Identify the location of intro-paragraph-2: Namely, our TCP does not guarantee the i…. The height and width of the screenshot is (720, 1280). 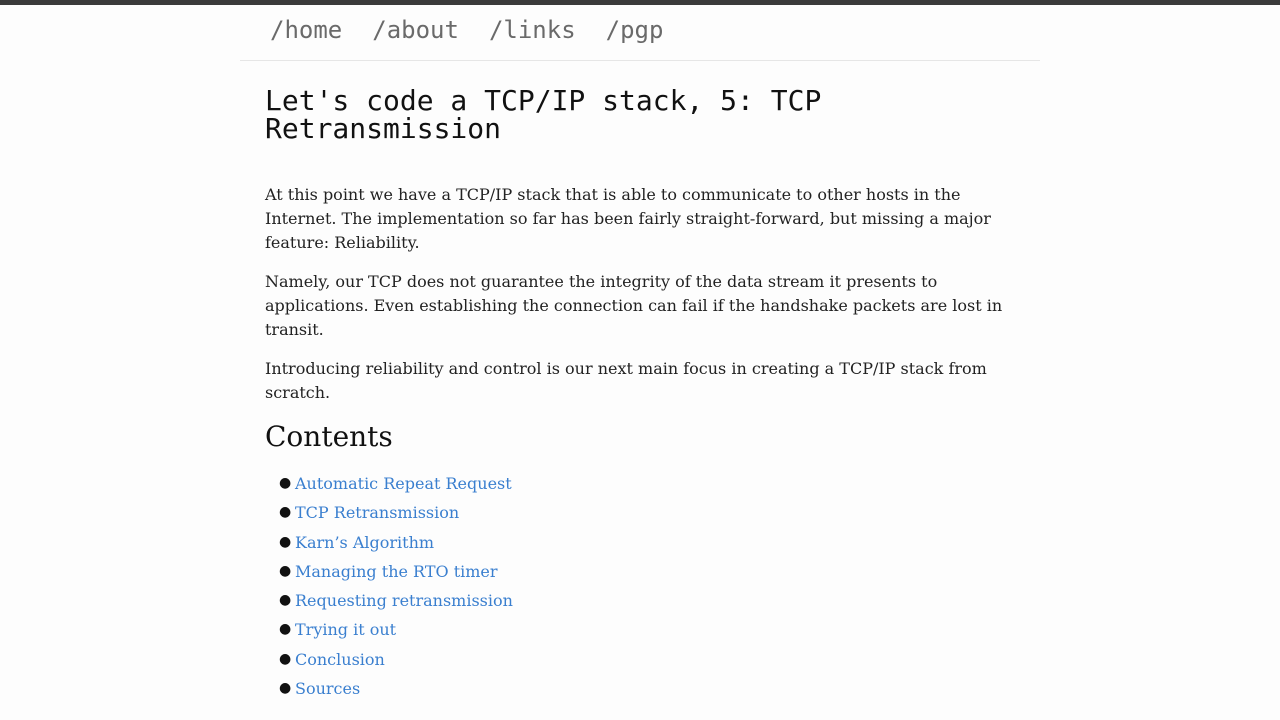
(634, 305).